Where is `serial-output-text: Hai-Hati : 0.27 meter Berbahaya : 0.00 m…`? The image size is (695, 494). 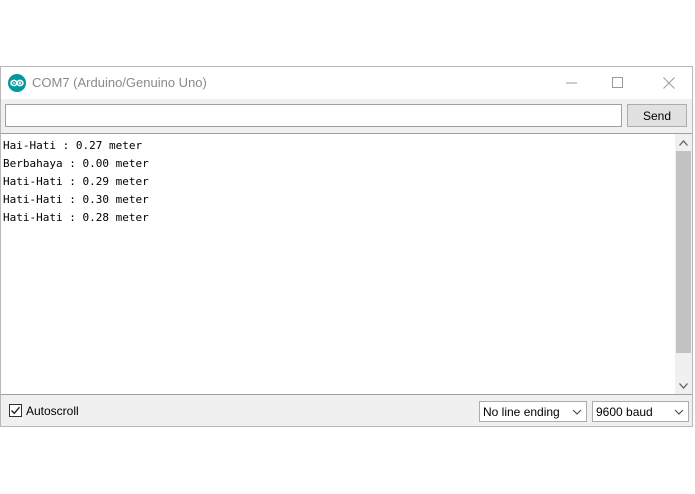
serial-output-text: Hai-Hati : 0.27 meter Berbahaya : 0.00 m… is located at coordinates (76, 182).